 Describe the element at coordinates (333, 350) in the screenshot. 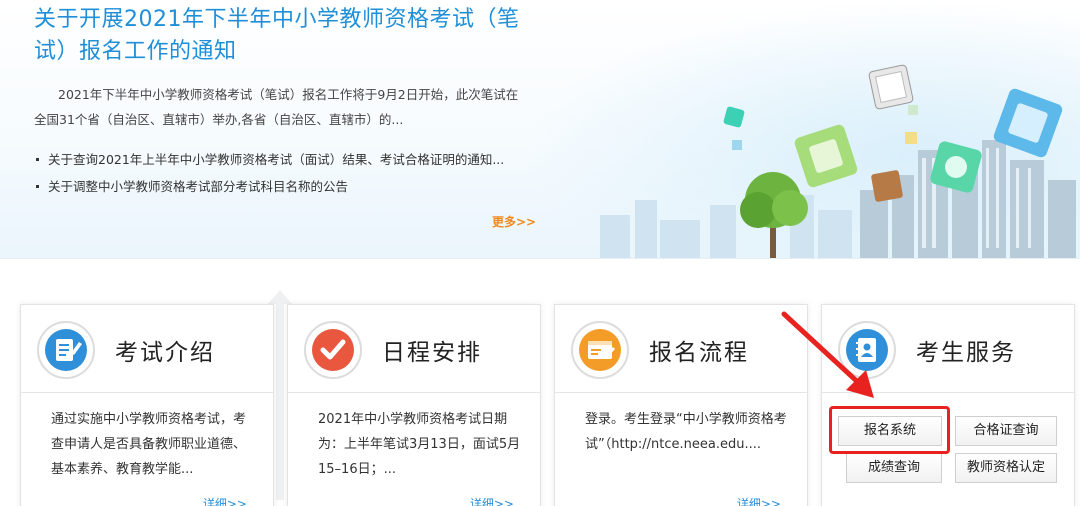

I see `checkmark-icon` at that location.